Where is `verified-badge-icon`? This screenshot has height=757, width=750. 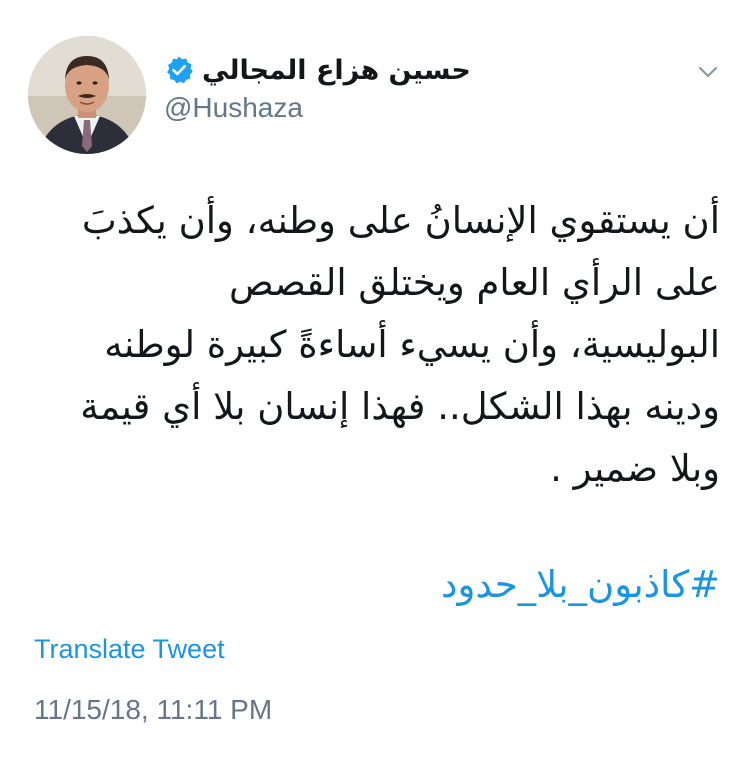
verified-badge-icon is located at coordinates (180, 70).